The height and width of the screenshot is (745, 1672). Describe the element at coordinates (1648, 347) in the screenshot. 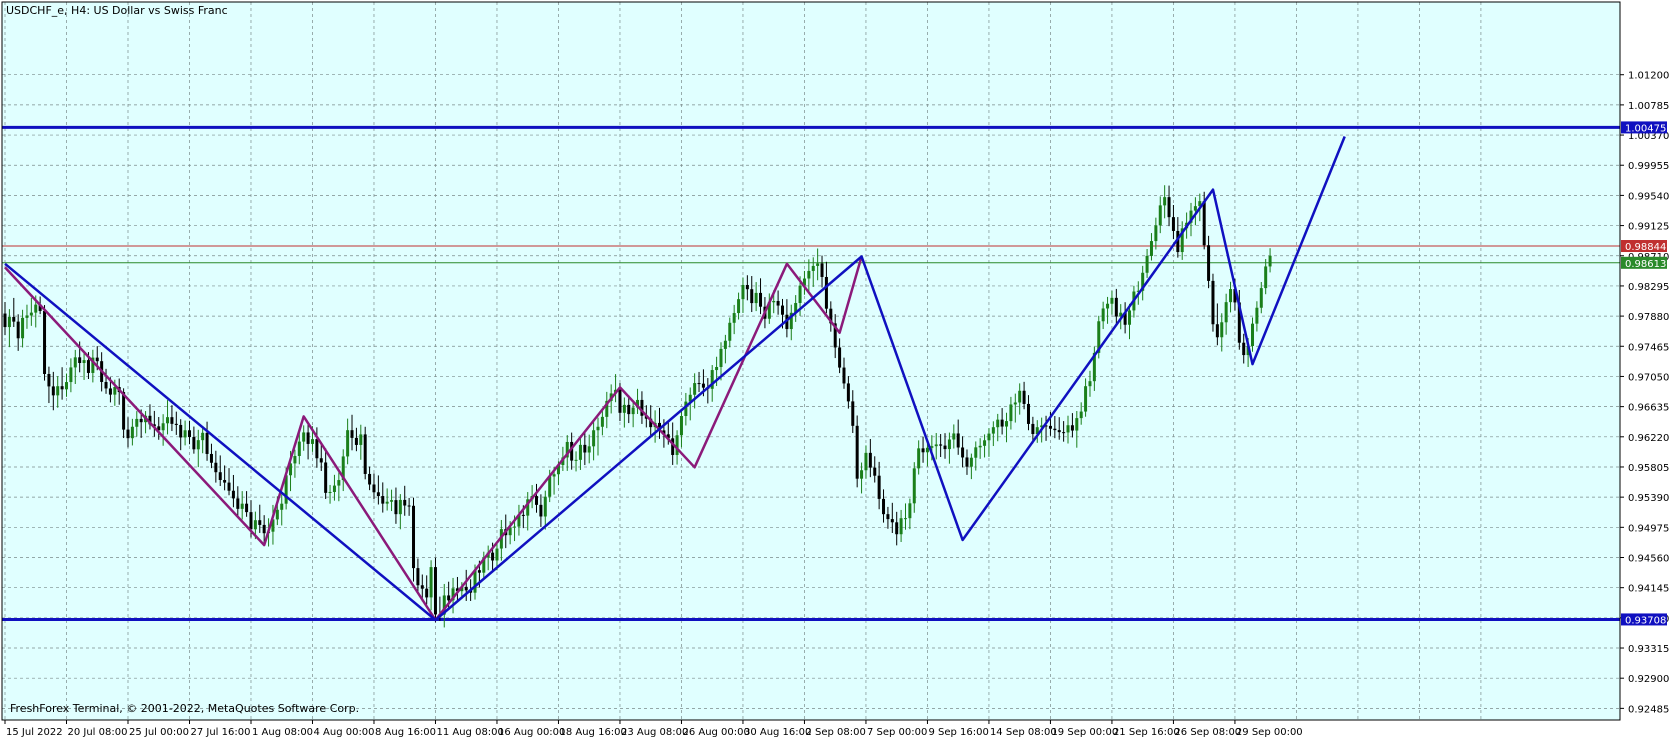

I see `price-tick-label: 0.97465` at that location.